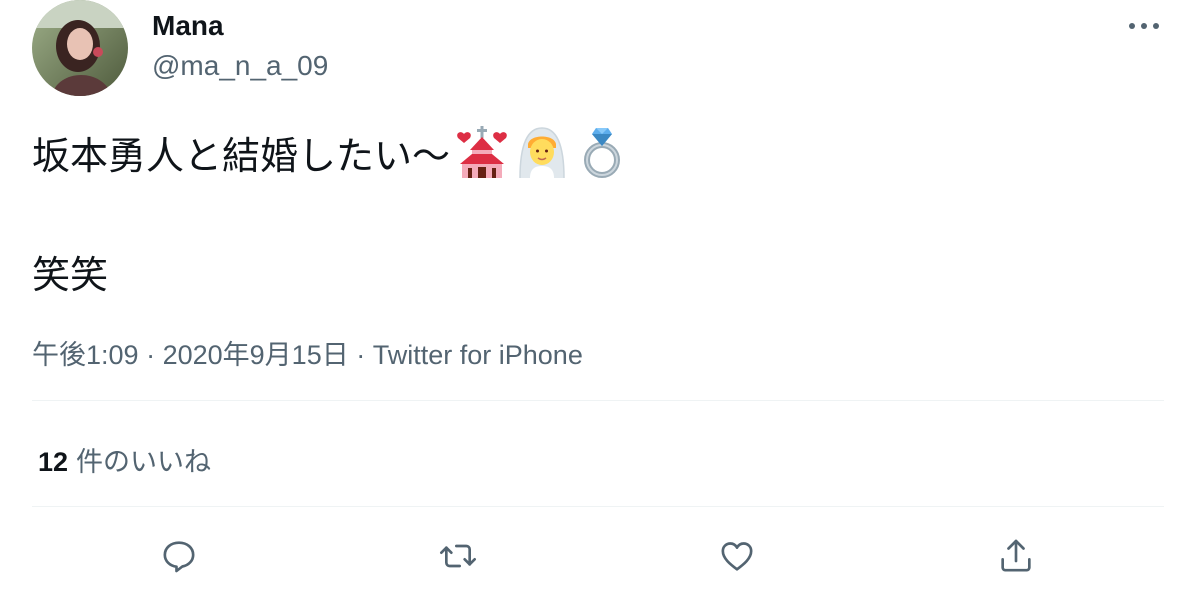 This screenshot has width=1196, height=596. I want to click on share-icon, so click(1016, 555).